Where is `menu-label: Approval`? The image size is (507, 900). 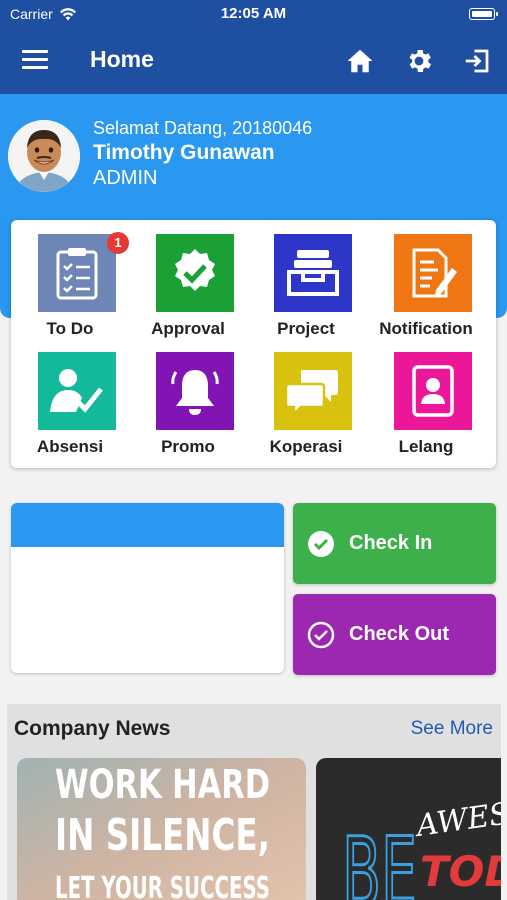 menu-label: Approval is located at coordinates (188, 328).